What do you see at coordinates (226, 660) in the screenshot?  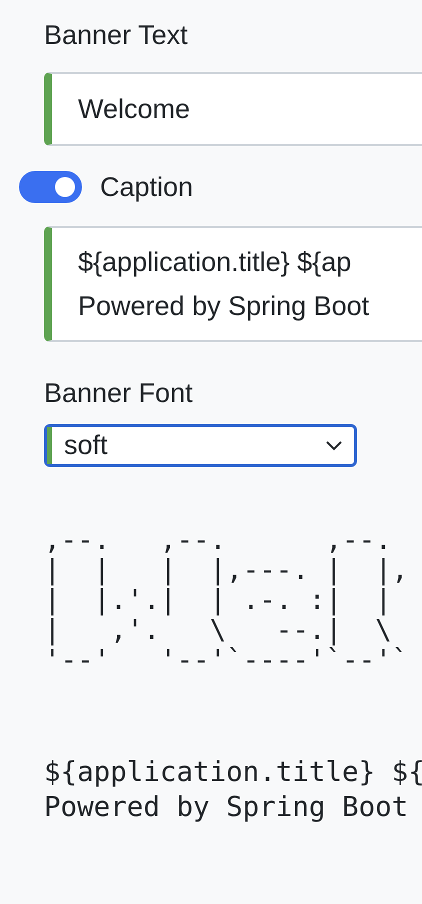 I see `ascii-art-line: '--' '--'`----'`--'`` at bounding box center [226, 660].